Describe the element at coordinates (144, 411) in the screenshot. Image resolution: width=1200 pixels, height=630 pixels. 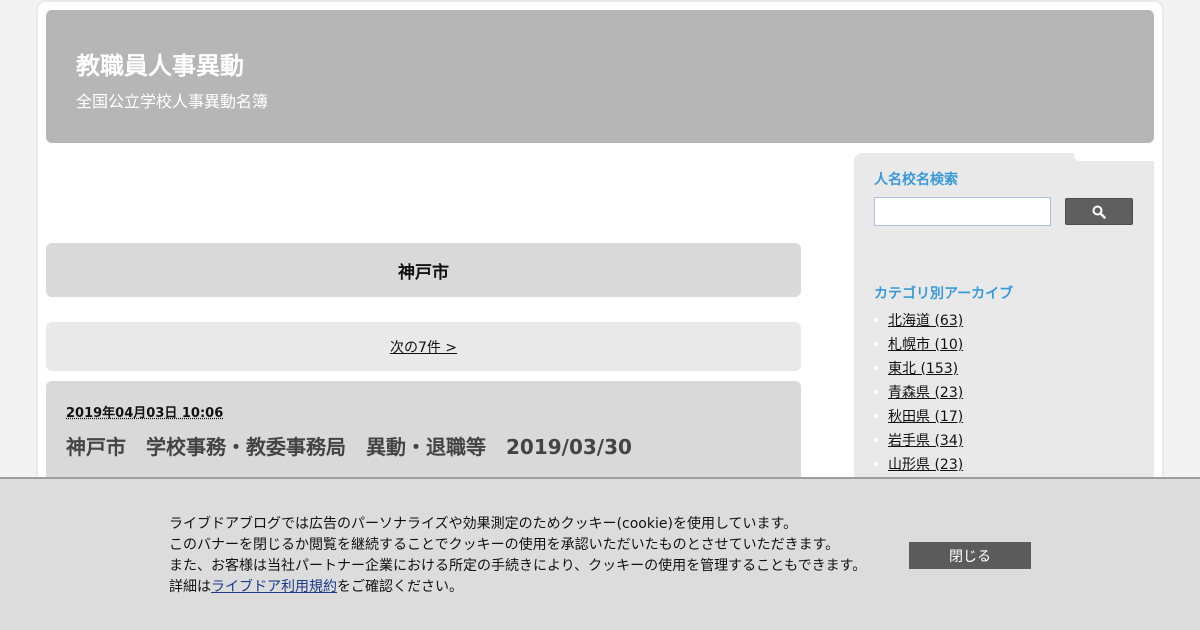
I see `article-date: 2019年04月03日 10:06` at that location.